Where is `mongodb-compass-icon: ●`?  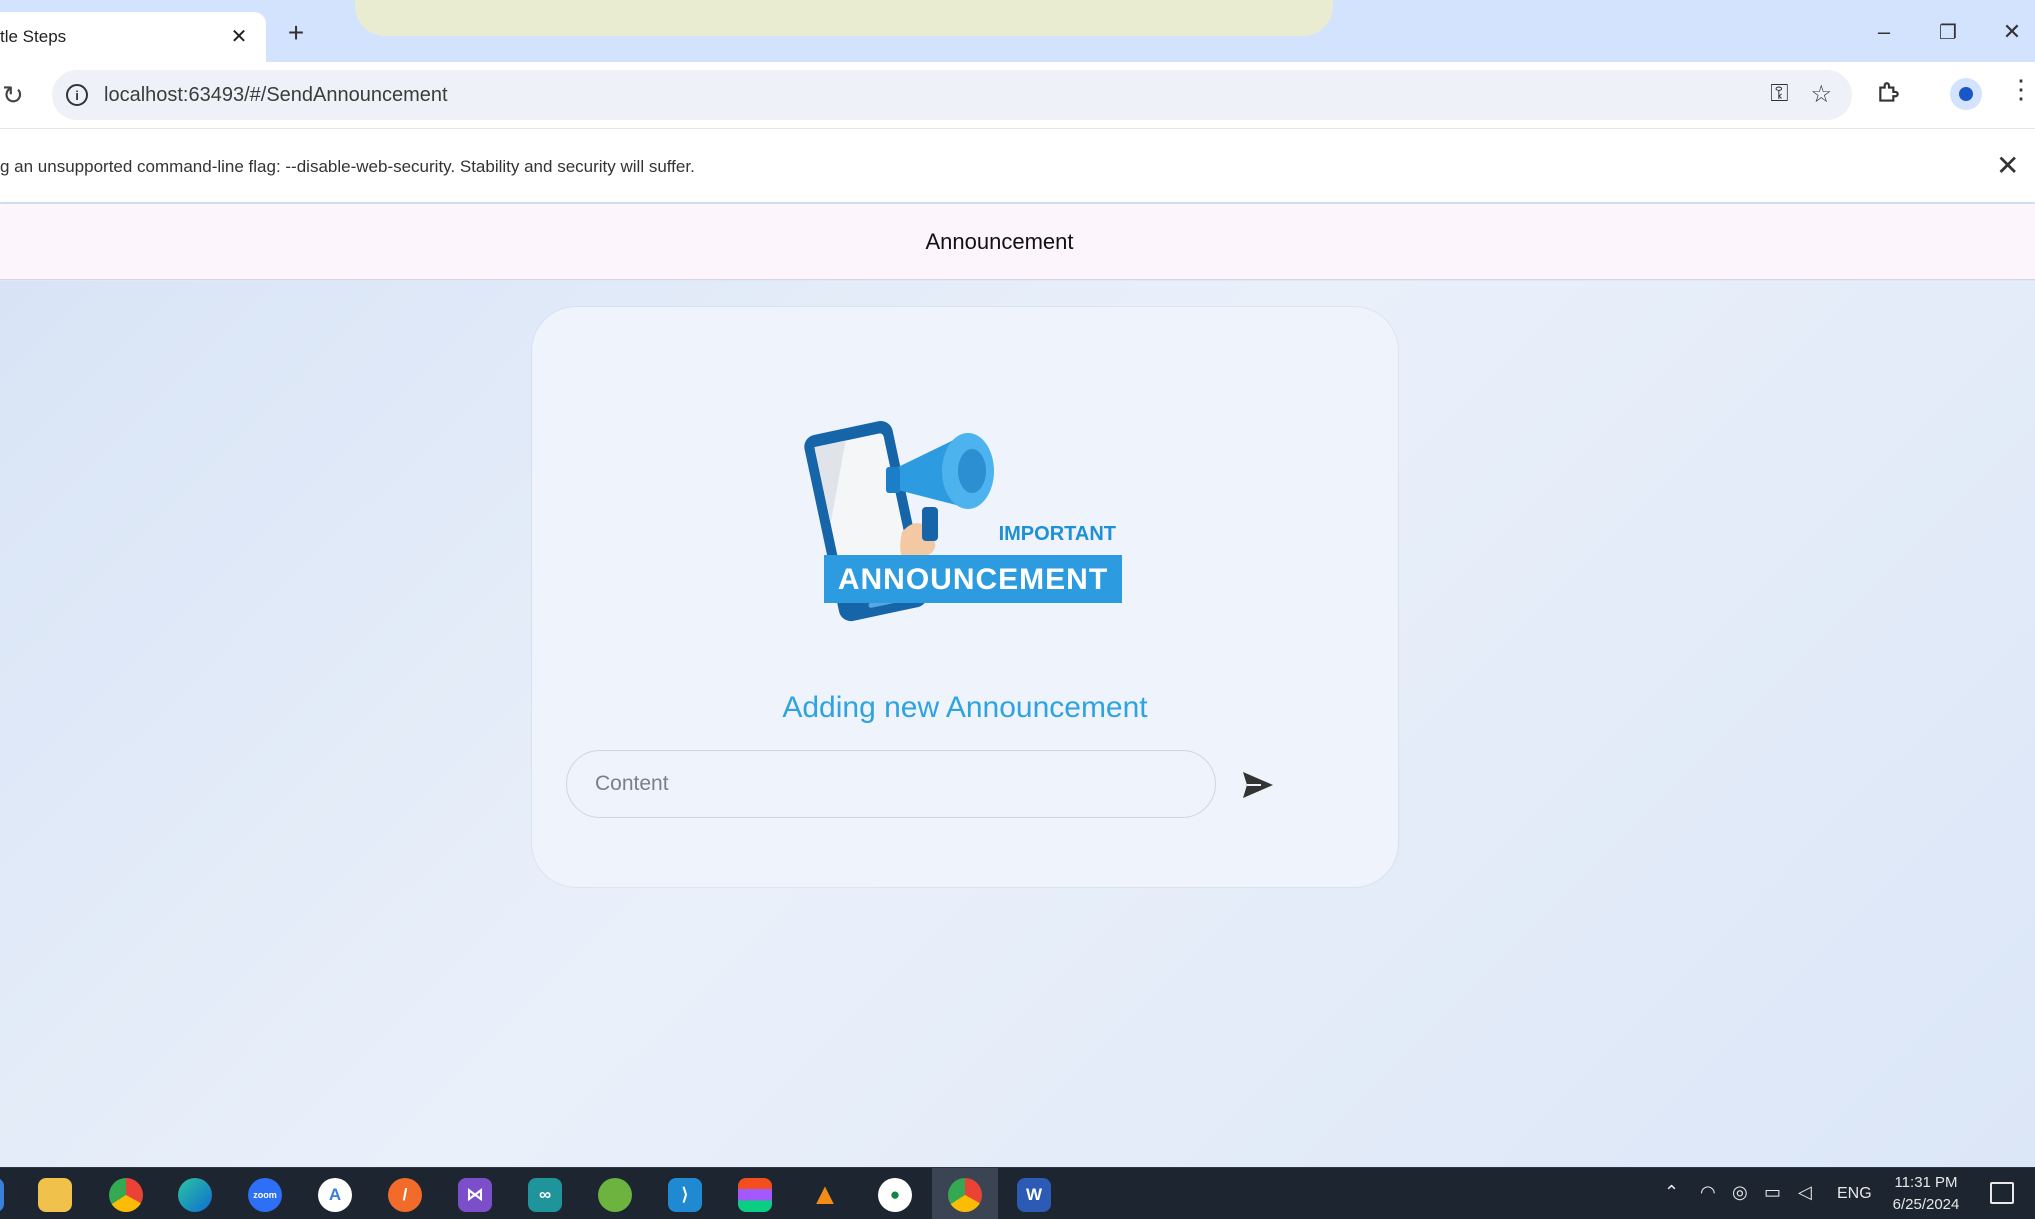 mongodb-compass-icon: ● is located at coordinates (895, 1195).